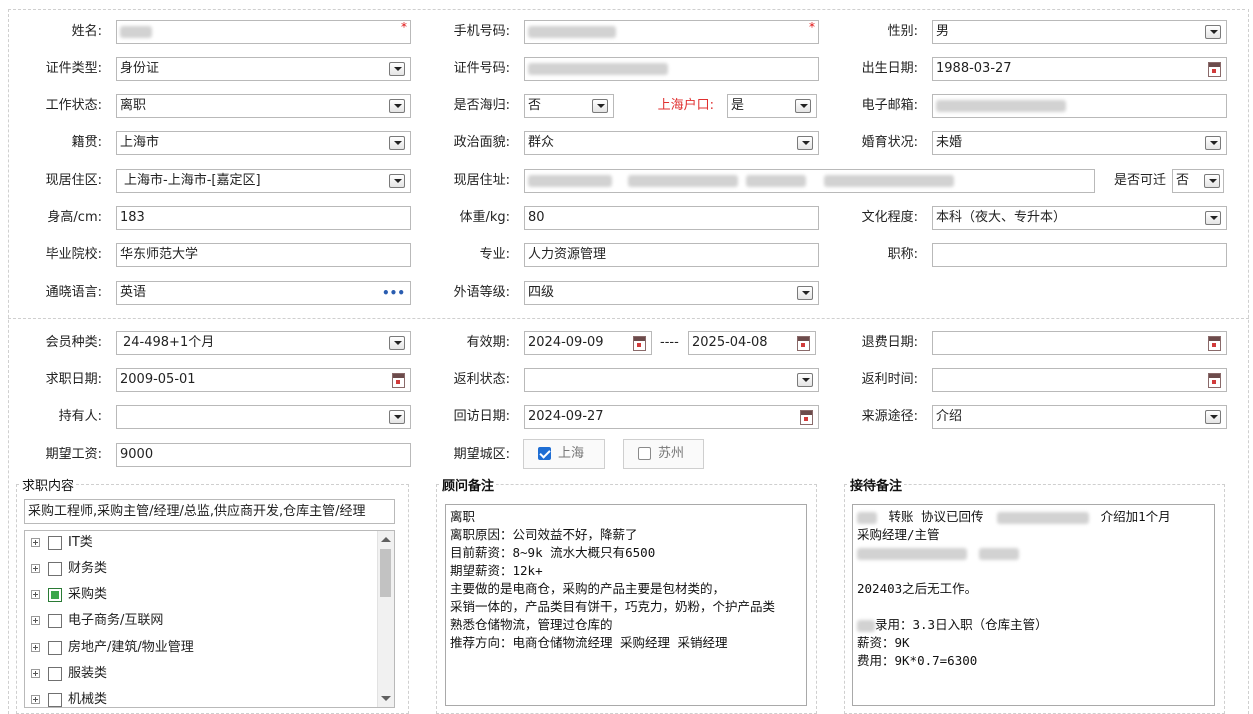 The image size is (1253, 714). Describe the element at coordinates (671, 143) in the screenshot. I see `political-select: 群众` at that location.